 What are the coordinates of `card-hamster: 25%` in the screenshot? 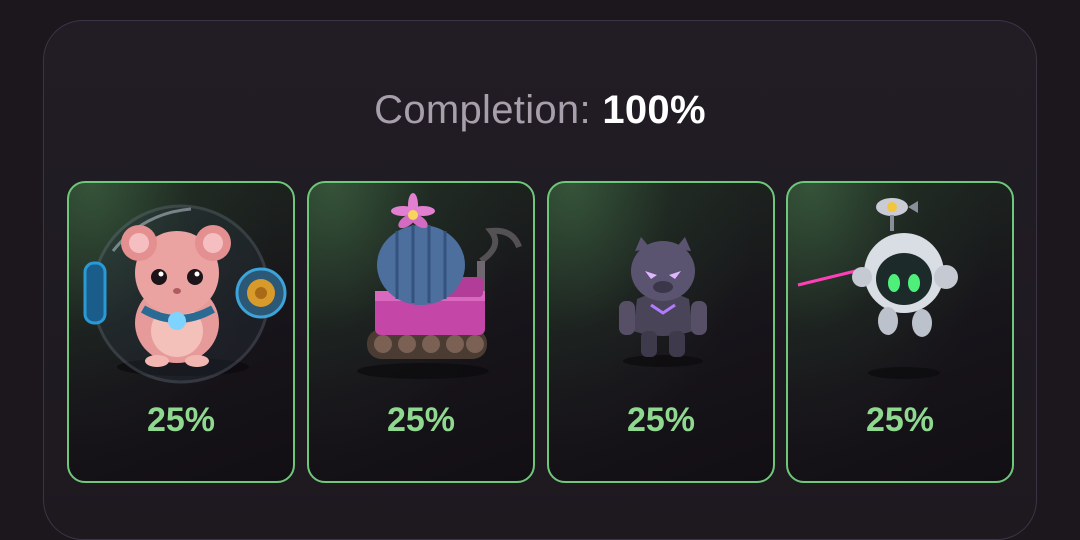 It's located at (181, 332).